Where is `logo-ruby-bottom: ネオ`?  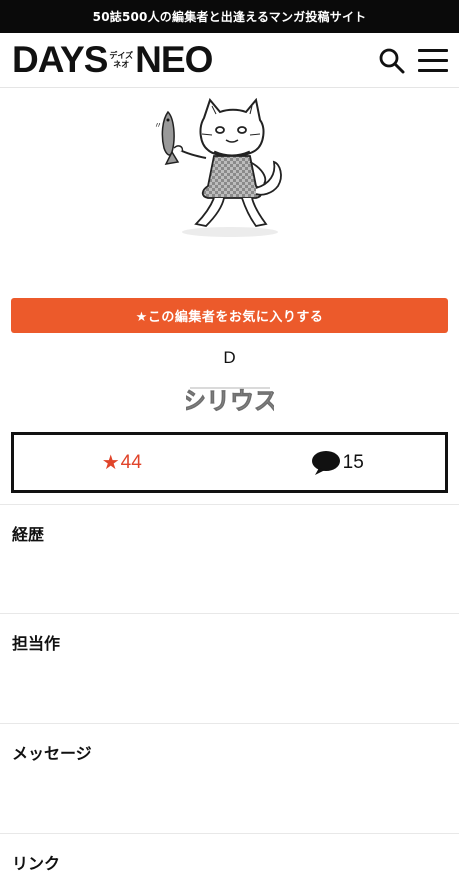
logo-ruby-bottom: ネオ is located at coordinates (121, 64).